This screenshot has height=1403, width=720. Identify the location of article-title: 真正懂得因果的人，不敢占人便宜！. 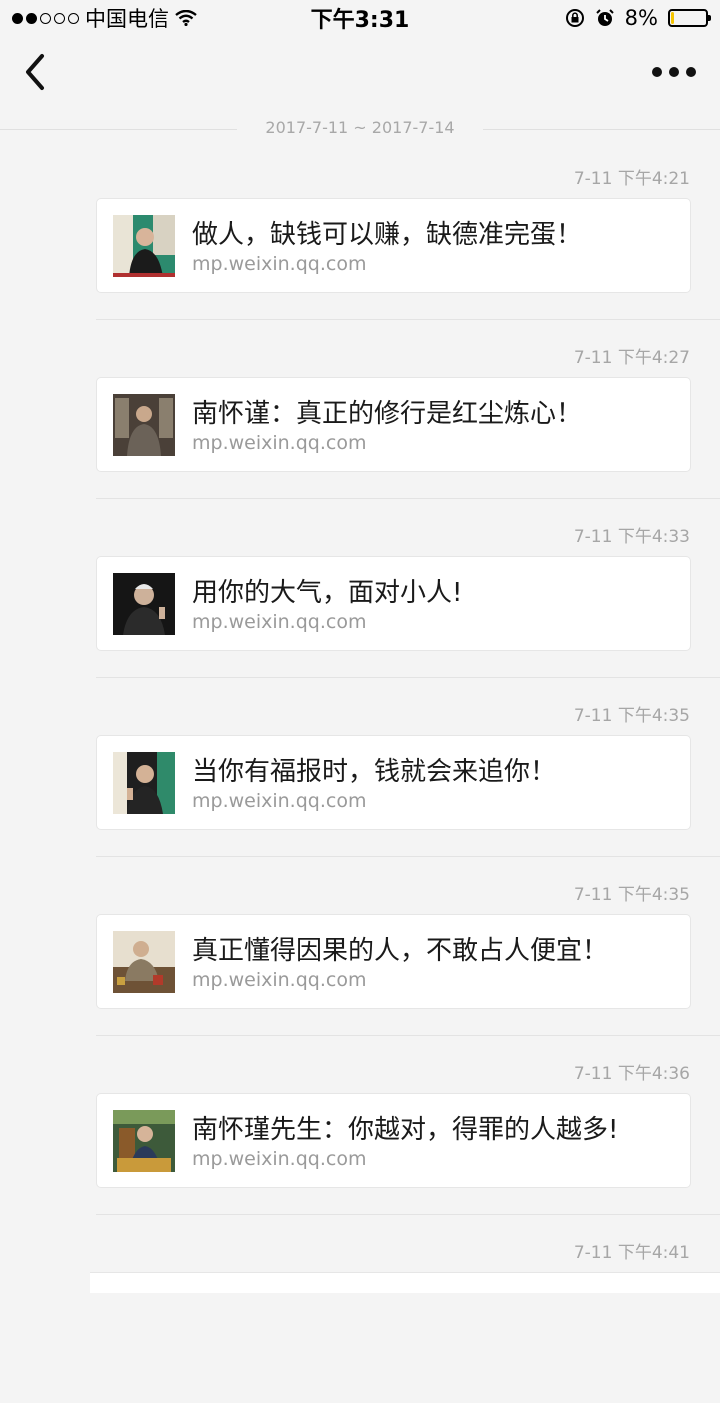
(400, 951).